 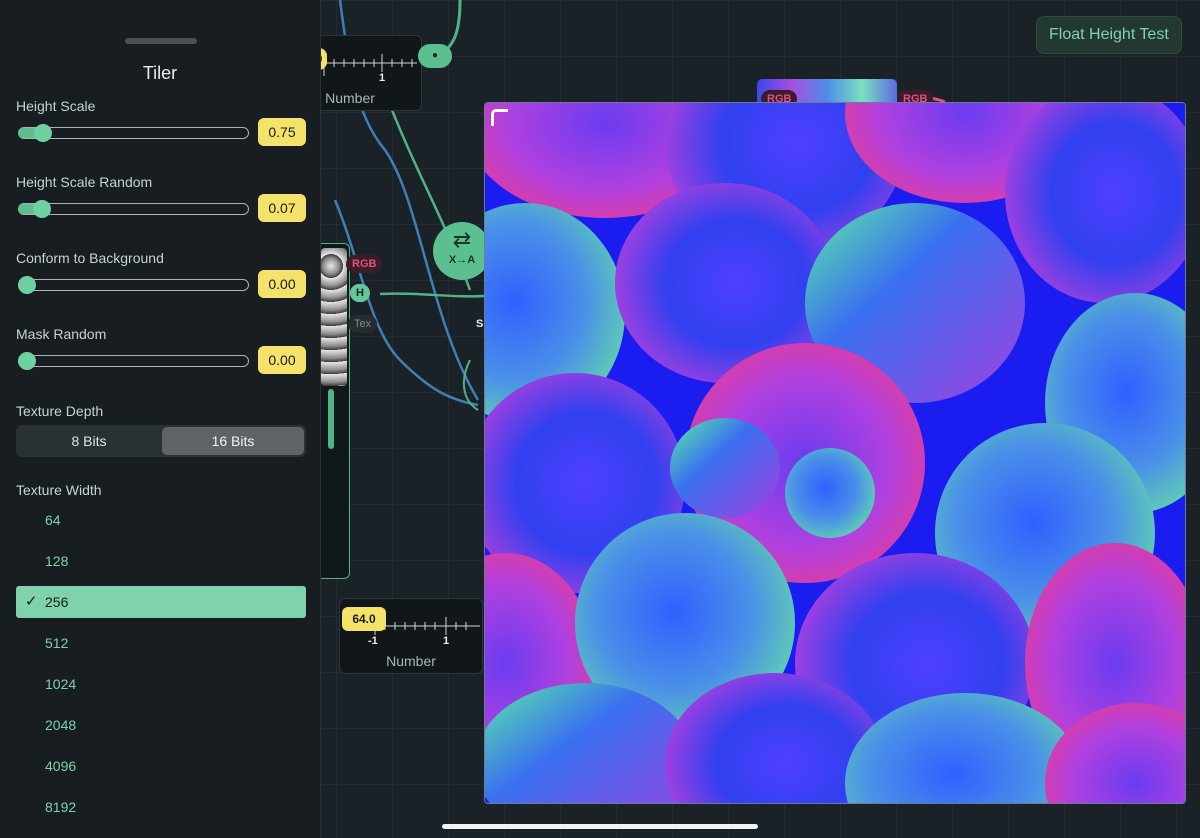 What do you see at coordinates (282, 132) in the screenshot?
I see `height-scale-value: 0.75` at bounding box center [282, 132].